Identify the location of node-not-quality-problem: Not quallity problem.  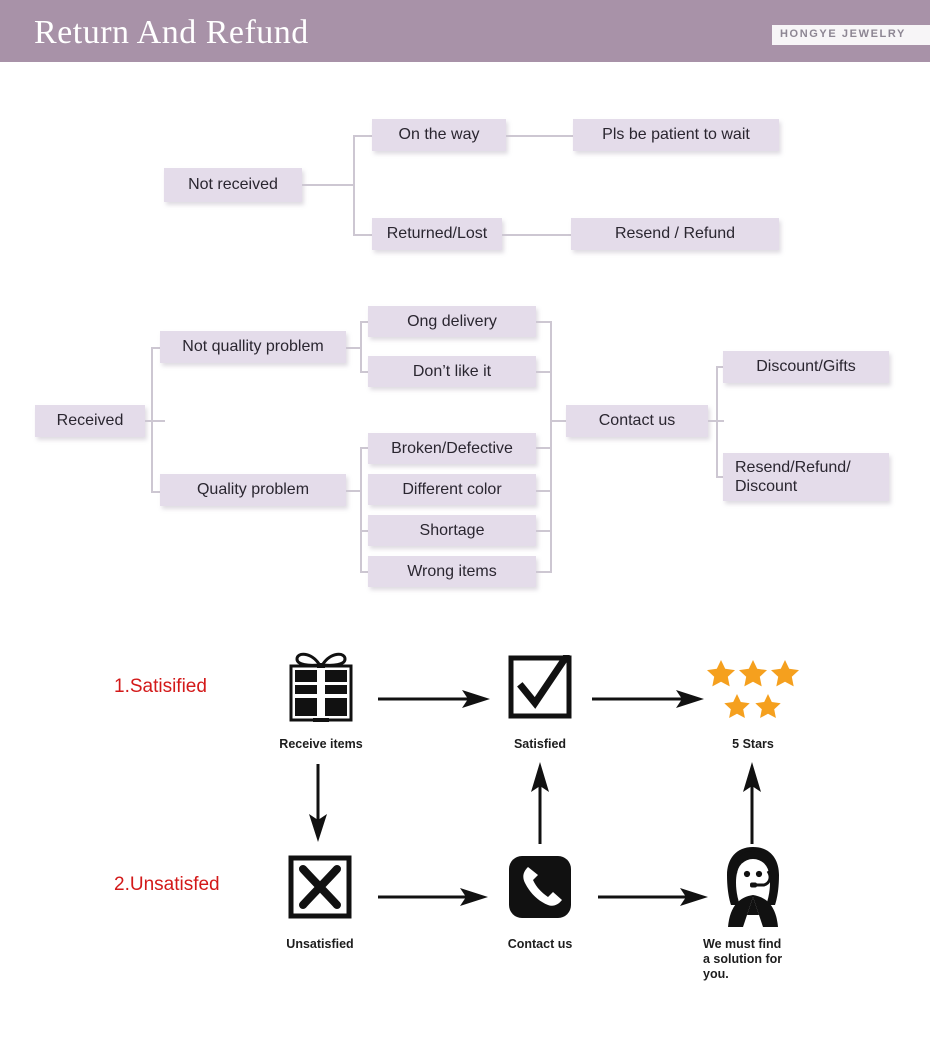
(253, 347).